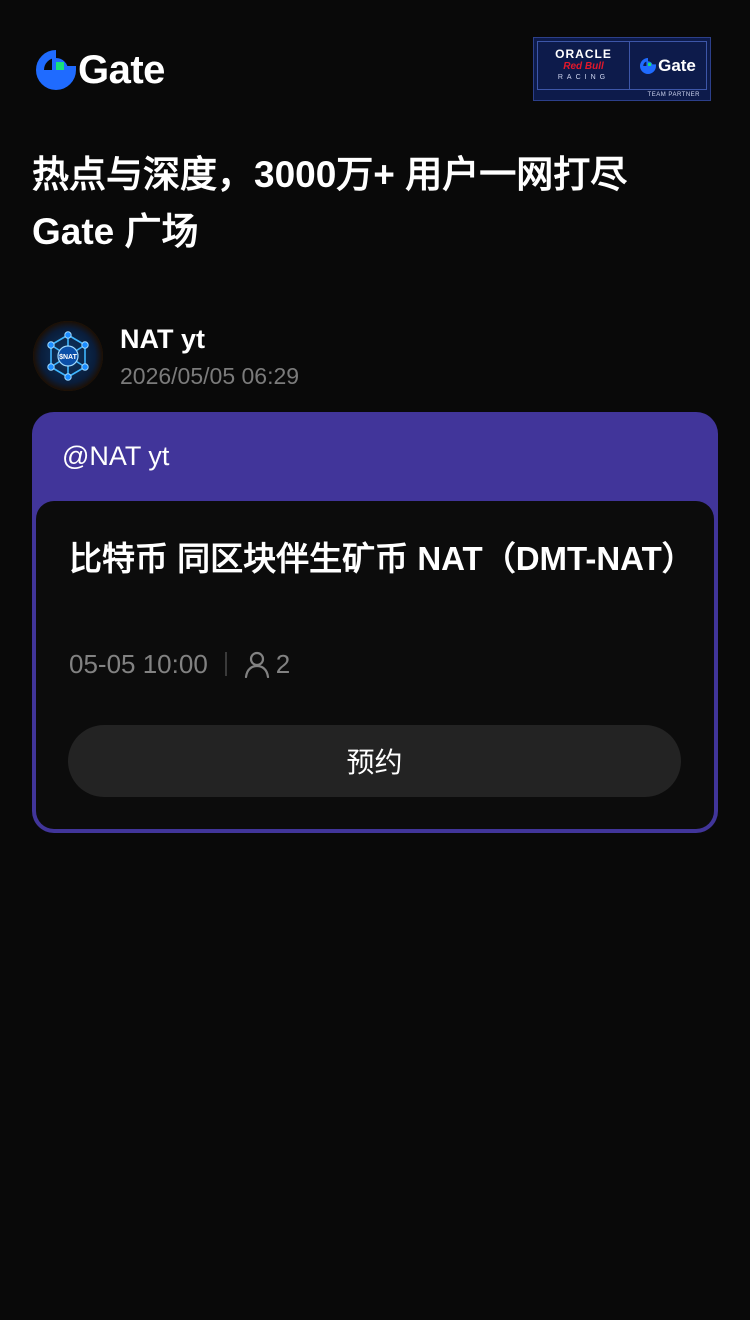  Describe the element at coordinates (115, 456) in the screenshot. I see `card-mention: @NAT yt` at that location.